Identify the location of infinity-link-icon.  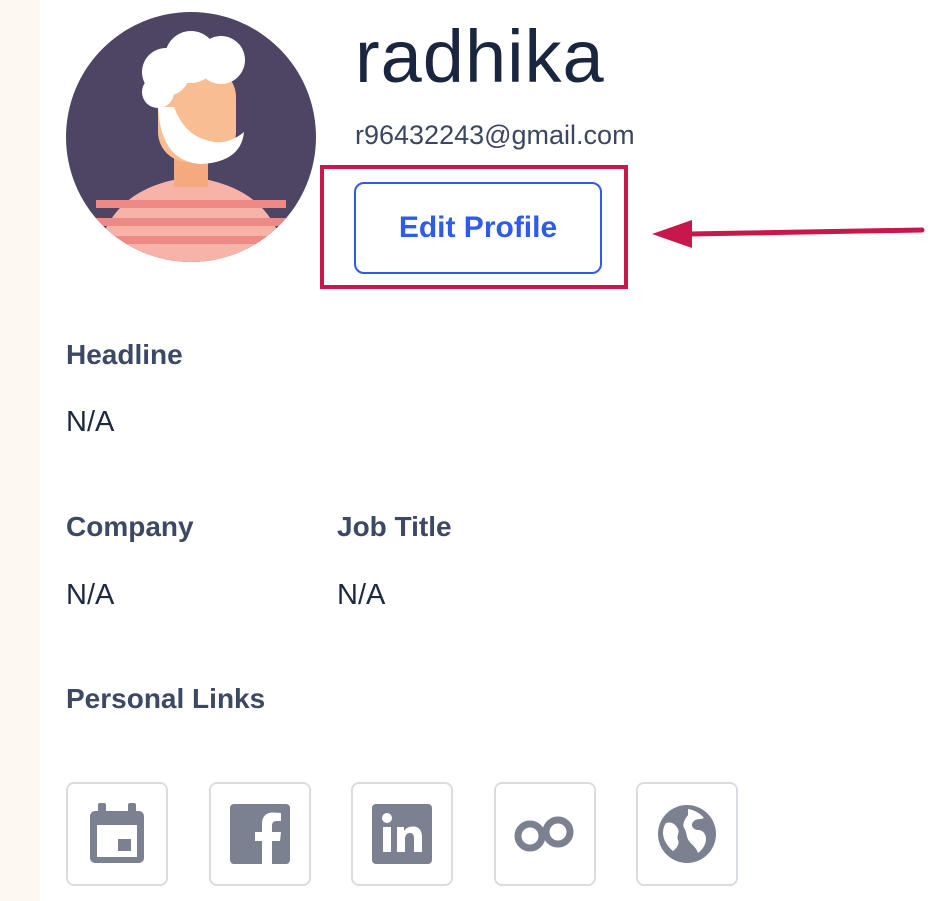
(544, 834).